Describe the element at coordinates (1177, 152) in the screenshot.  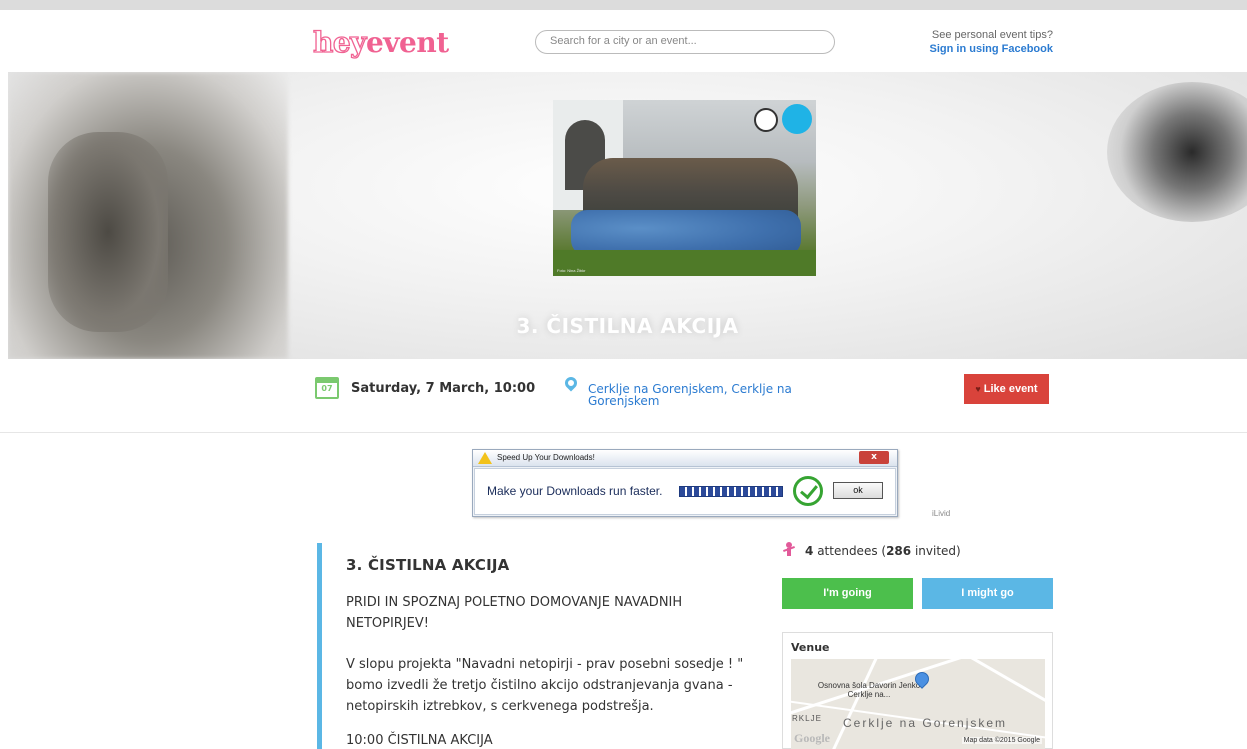
I see `hero-blur-right` at that location.